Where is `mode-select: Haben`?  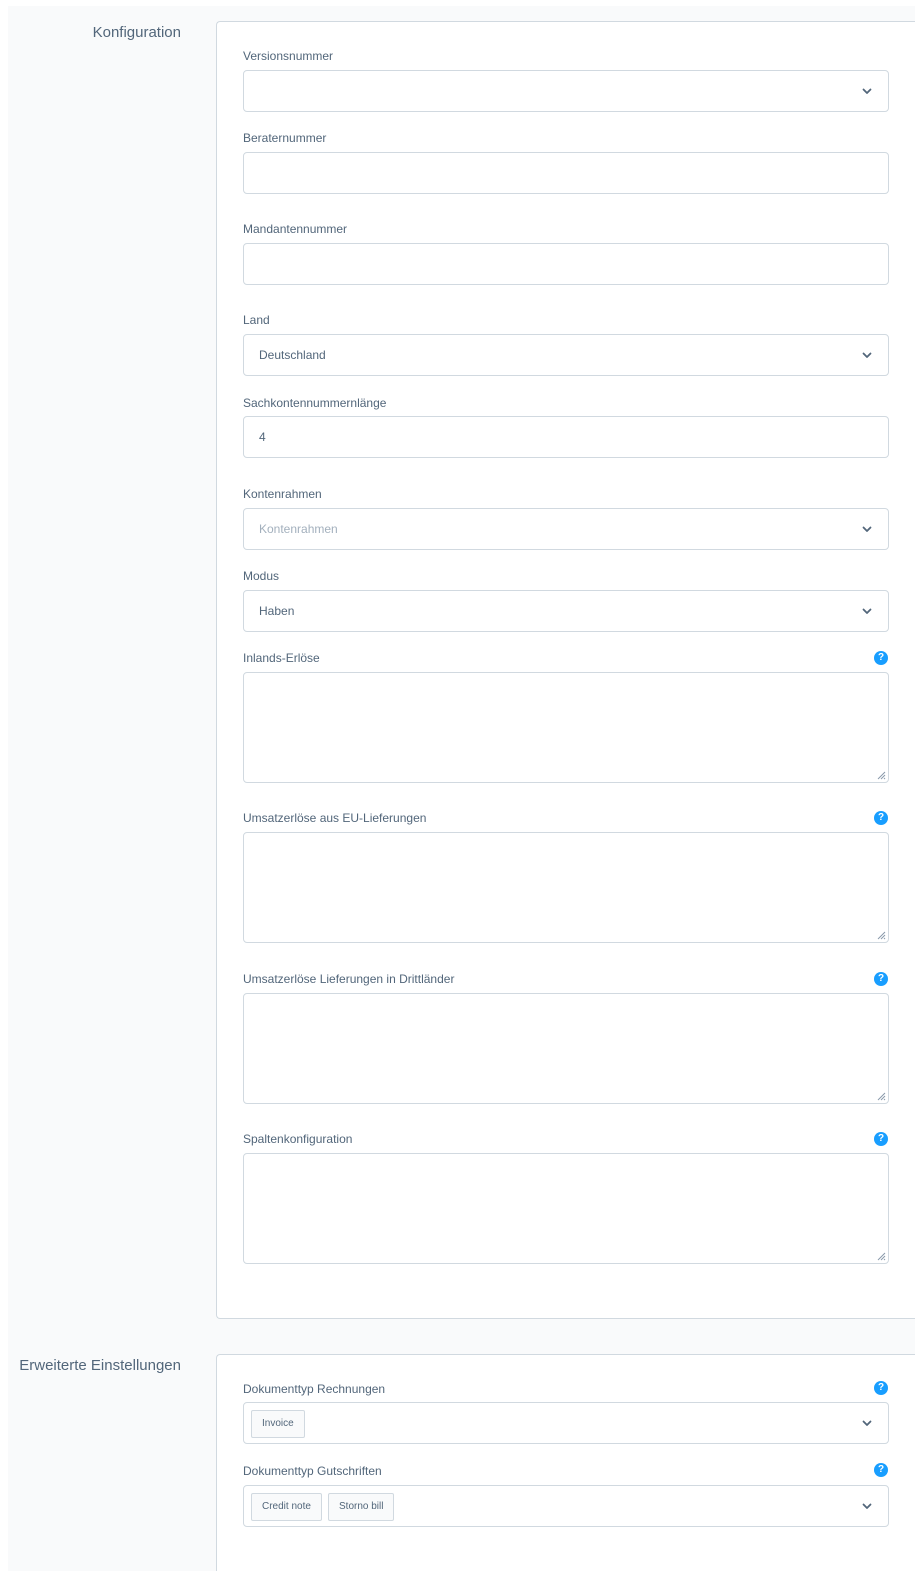
mode-select: Haben is located at coordinates (566, 611).